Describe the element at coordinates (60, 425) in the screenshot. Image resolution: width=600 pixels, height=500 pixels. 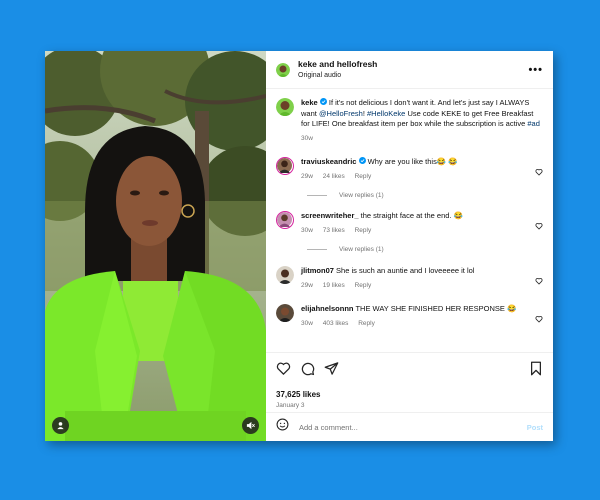
I see `tagged-user-icon` at that location.